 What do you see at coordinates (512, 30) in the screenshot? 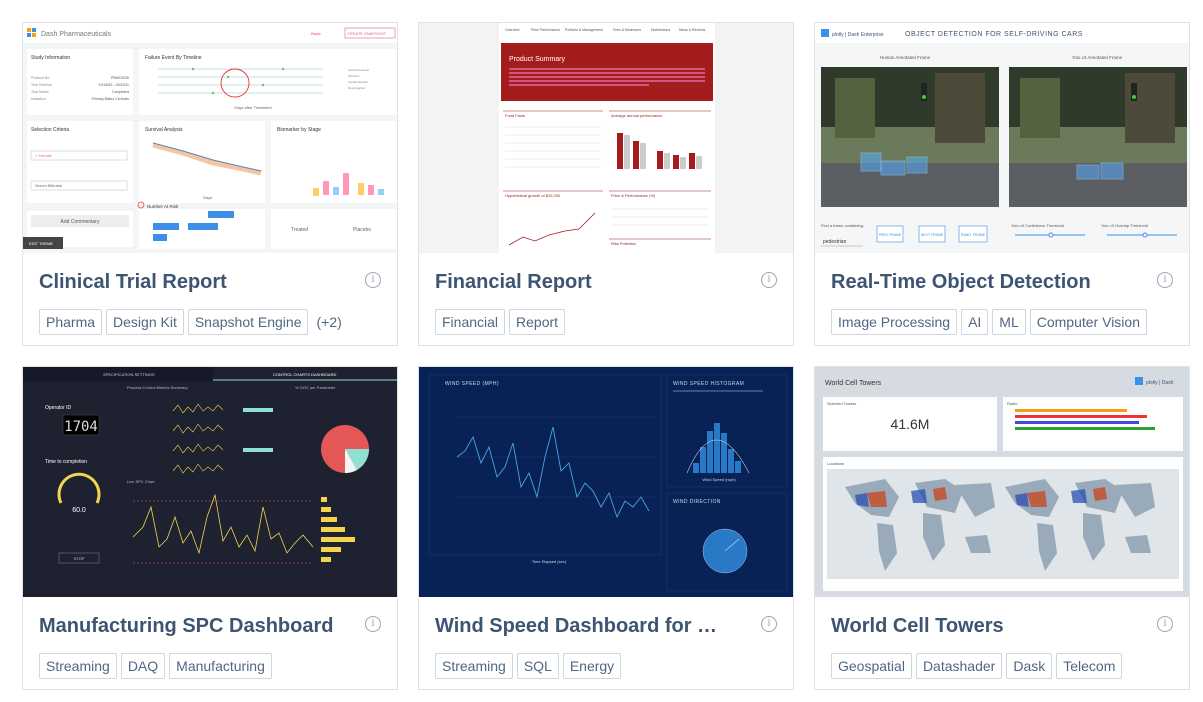
I see `nav-overview: Overview` at bounding box center [512, 30].